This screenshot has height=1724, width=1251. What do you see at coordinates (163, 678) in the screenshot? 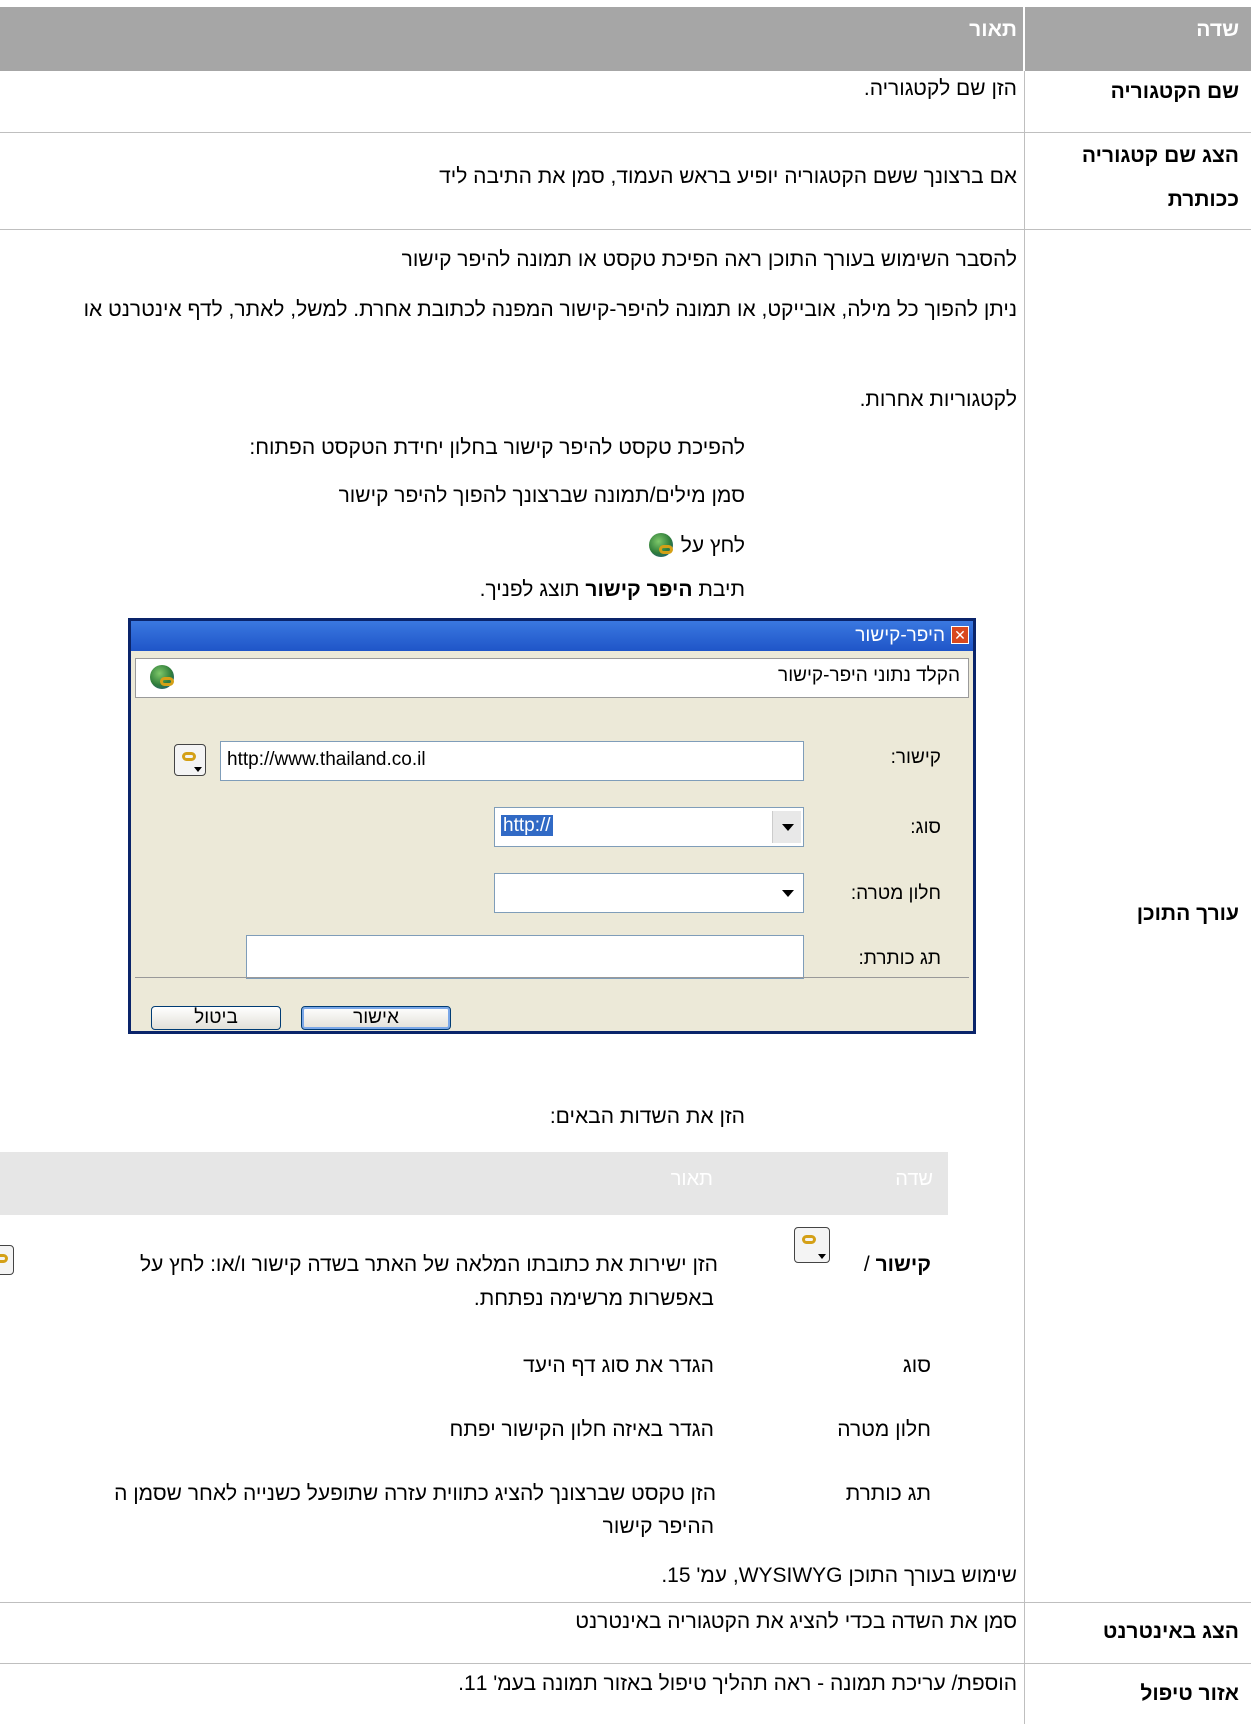
I see `globe-icon` at bounding box center [163, 678].